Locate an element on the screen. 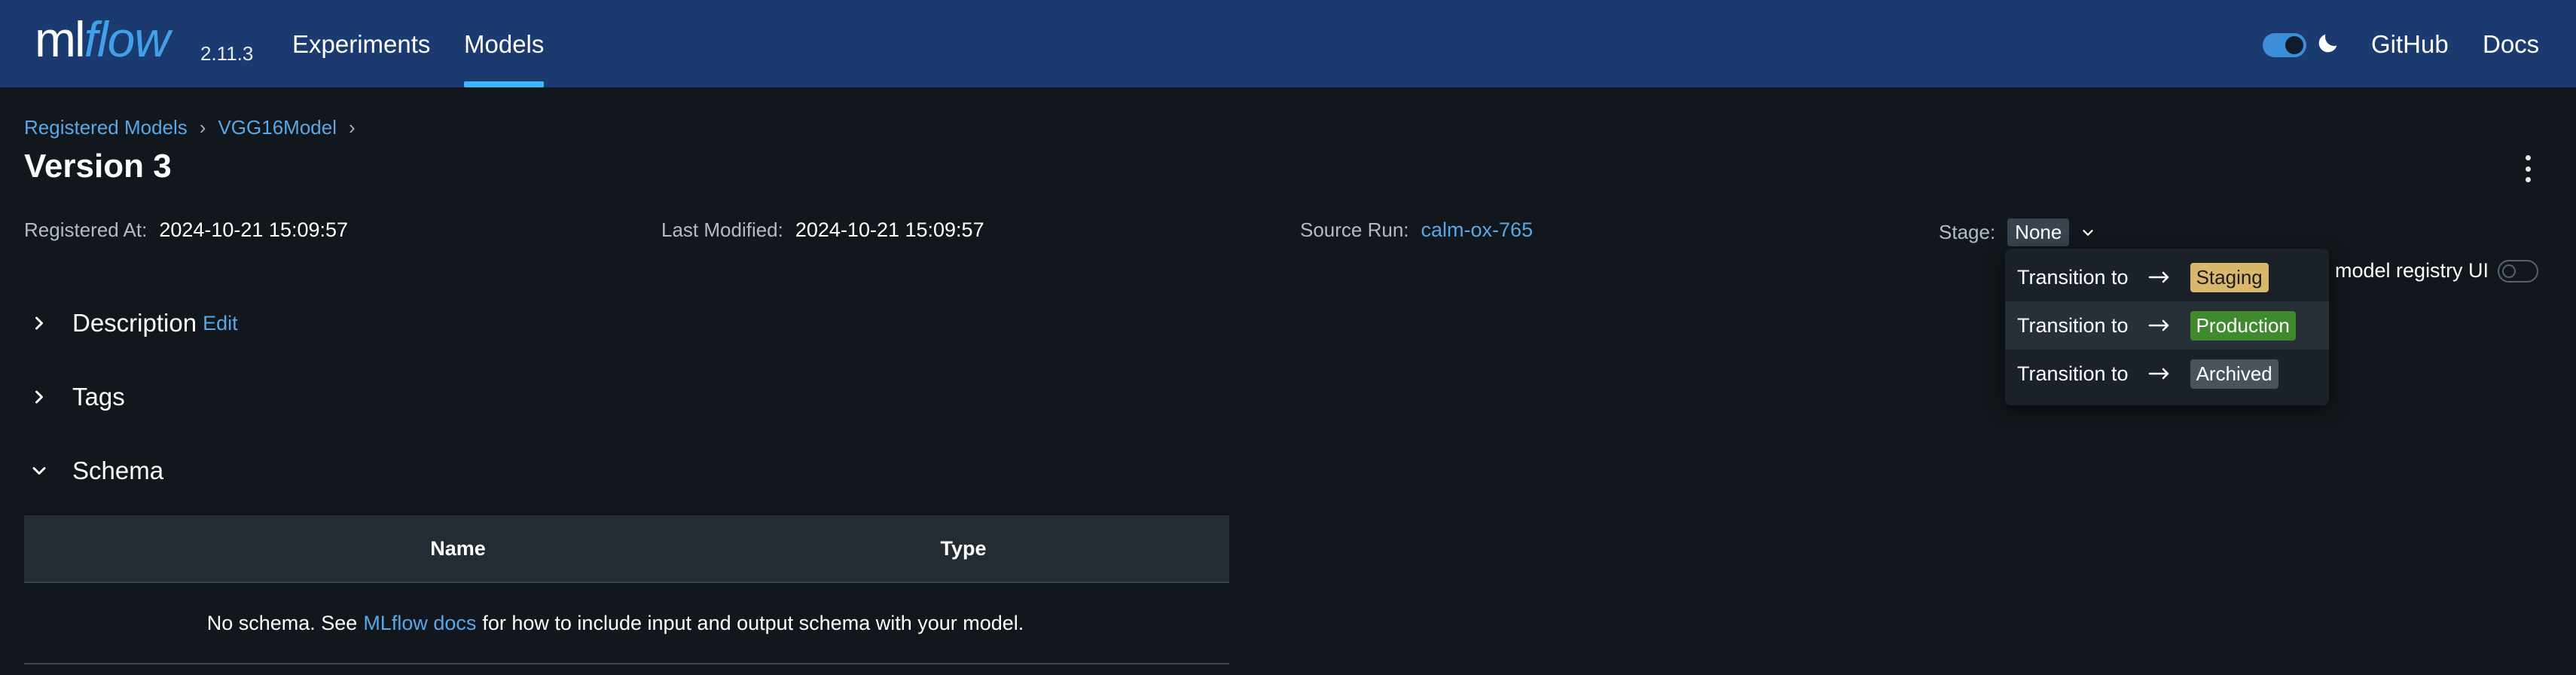 Image resolution: width=2576 pixels, height=675 pixels. registered-at-value: 2024-10-21 15:09:57 is located at coordinates (254, 229).